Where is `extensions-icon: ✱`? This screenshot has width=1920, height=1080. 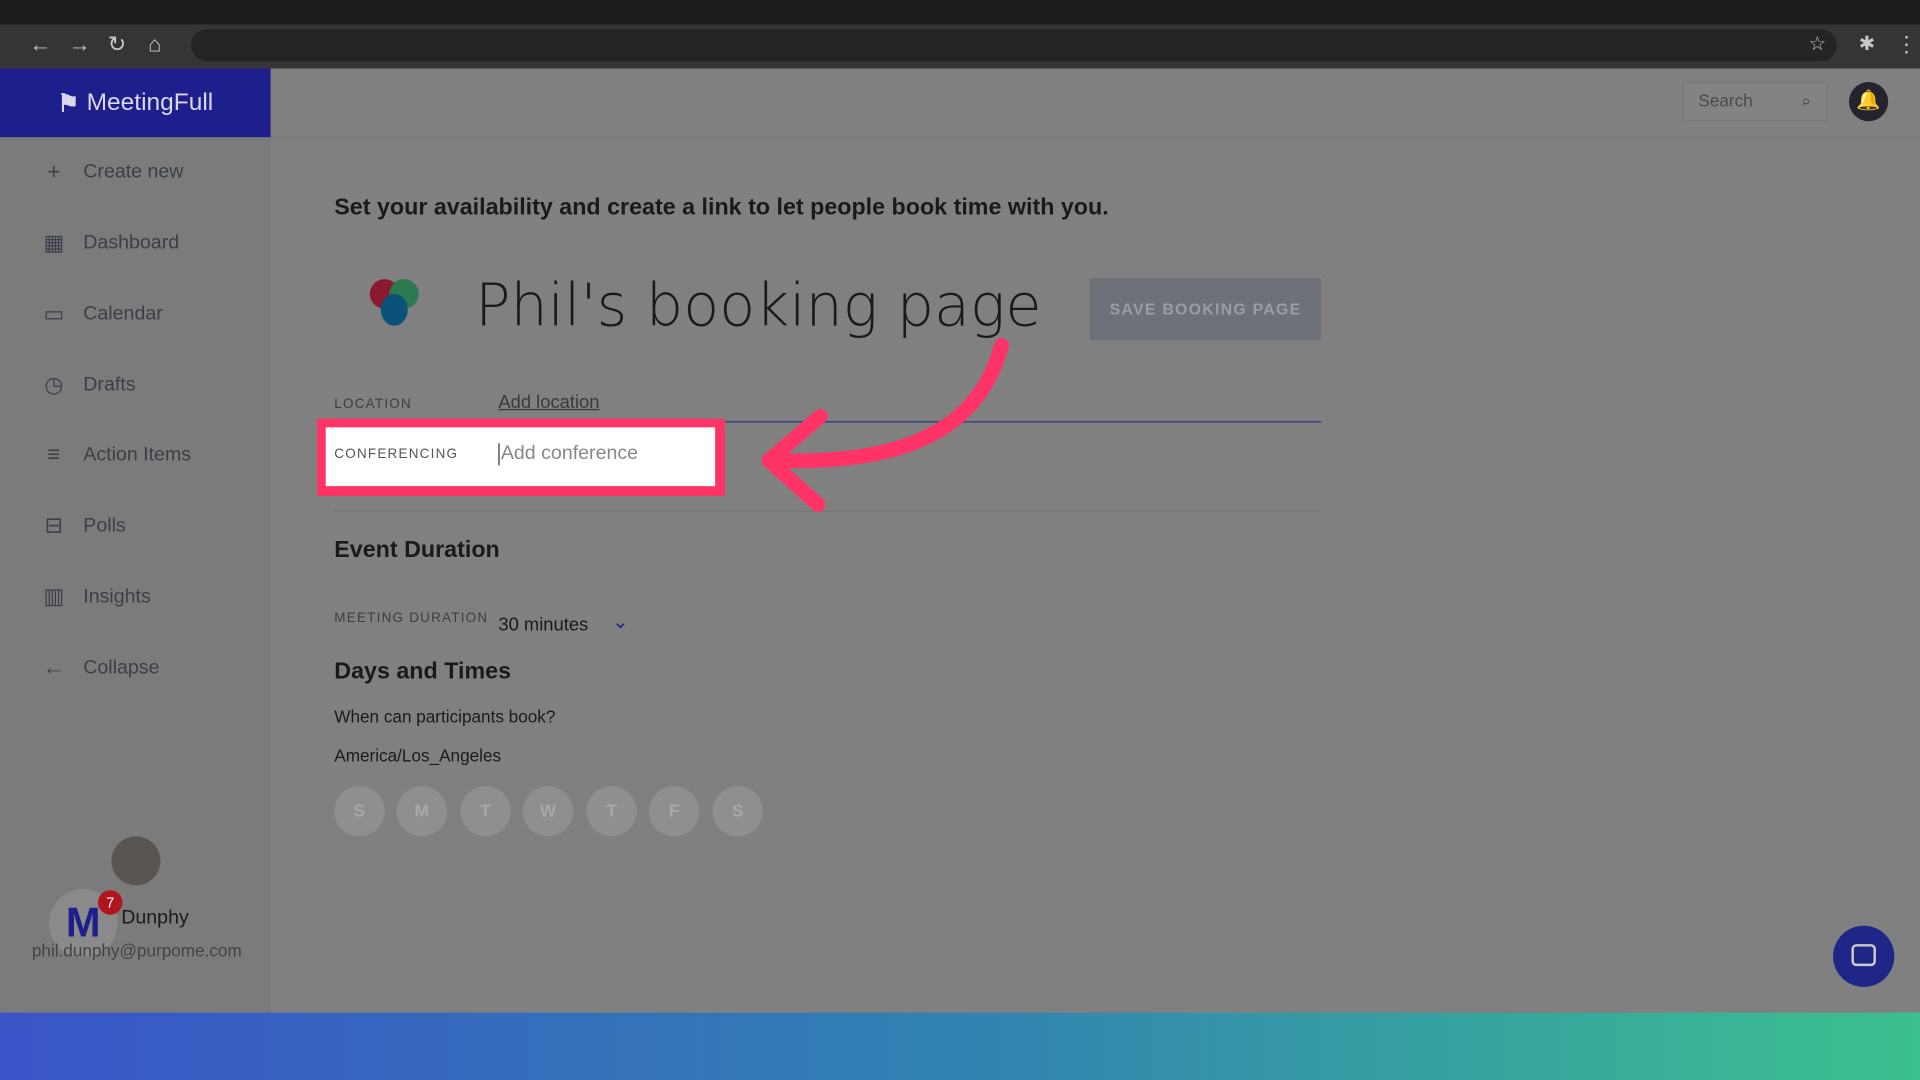 extensions-icon: ✱ is located at coordinates (1867, 44).